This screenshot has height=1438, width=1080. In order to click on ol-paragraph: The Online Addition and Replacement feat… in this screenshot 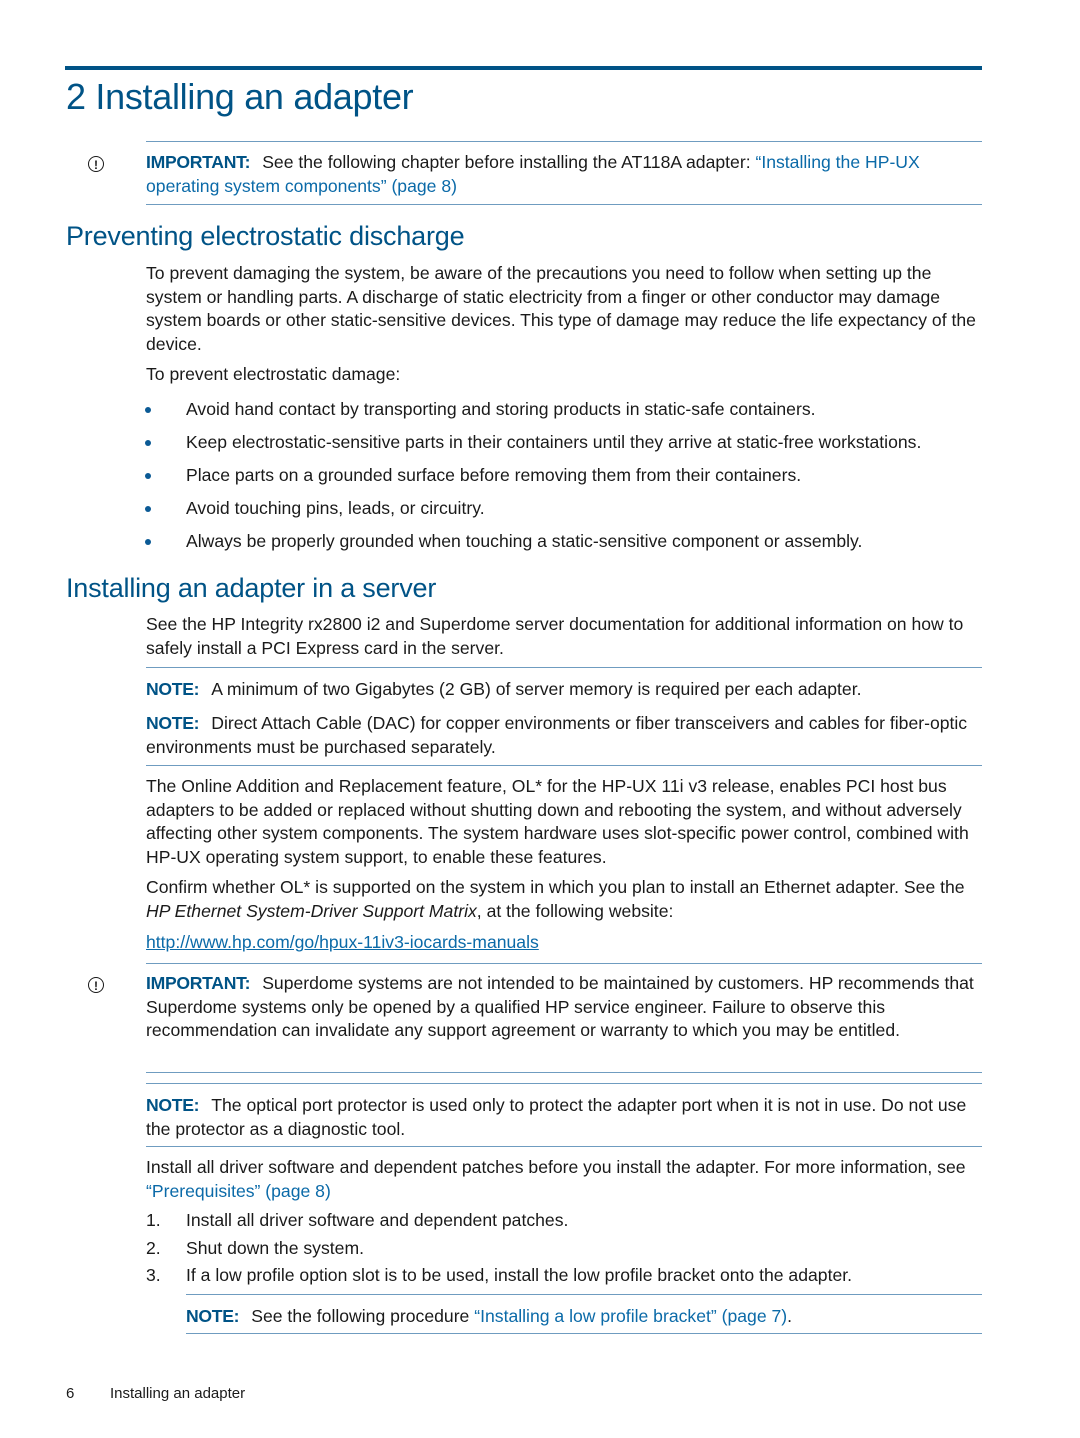, I will do `click(557, 821)`.